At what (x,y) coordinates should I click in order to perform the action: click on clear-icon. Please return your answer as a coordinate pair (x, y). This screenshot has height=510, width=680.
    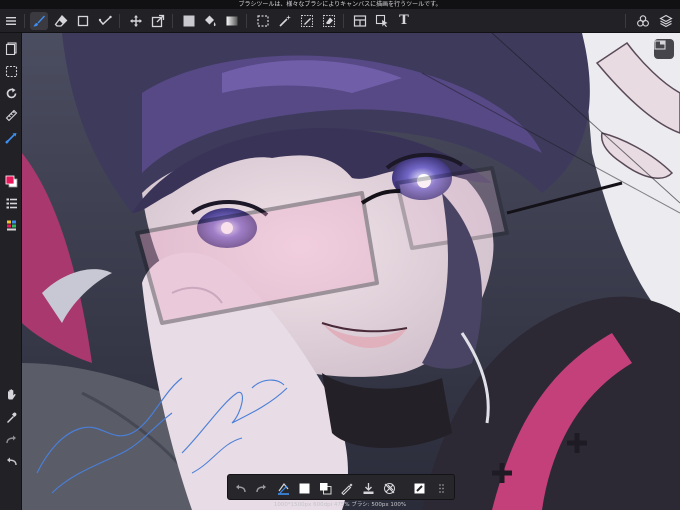
    Looking at the image, I should click on (419, 488).